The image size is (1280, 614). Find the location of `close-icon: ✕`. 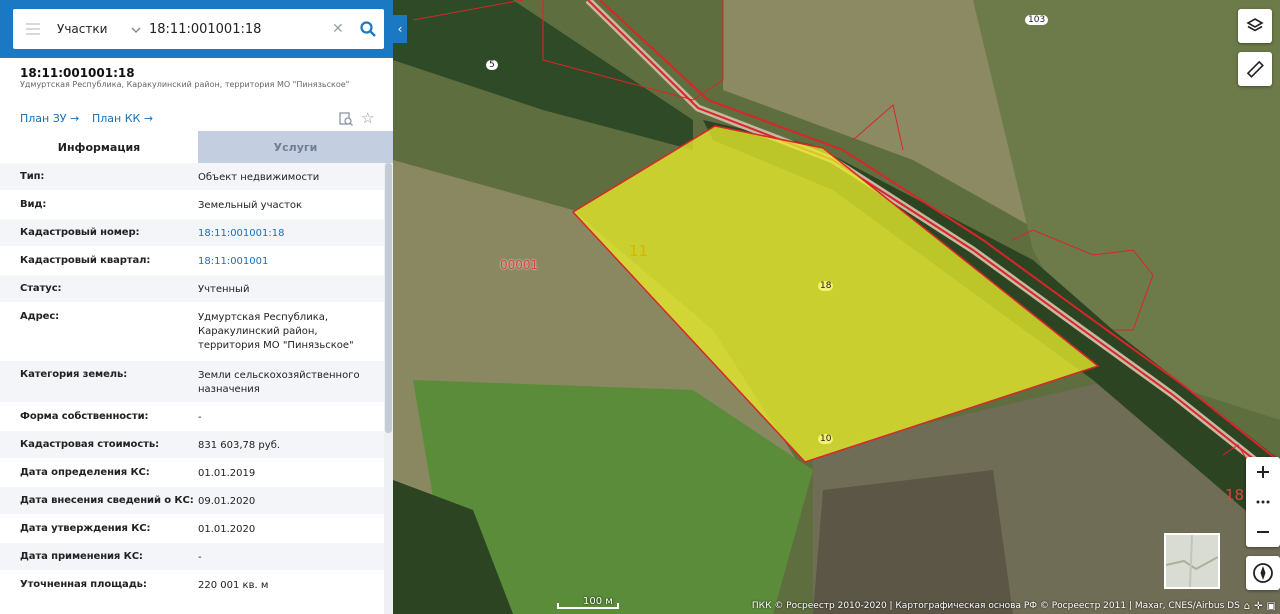

close-icon: ✕ is located at coordinates (342, 29).